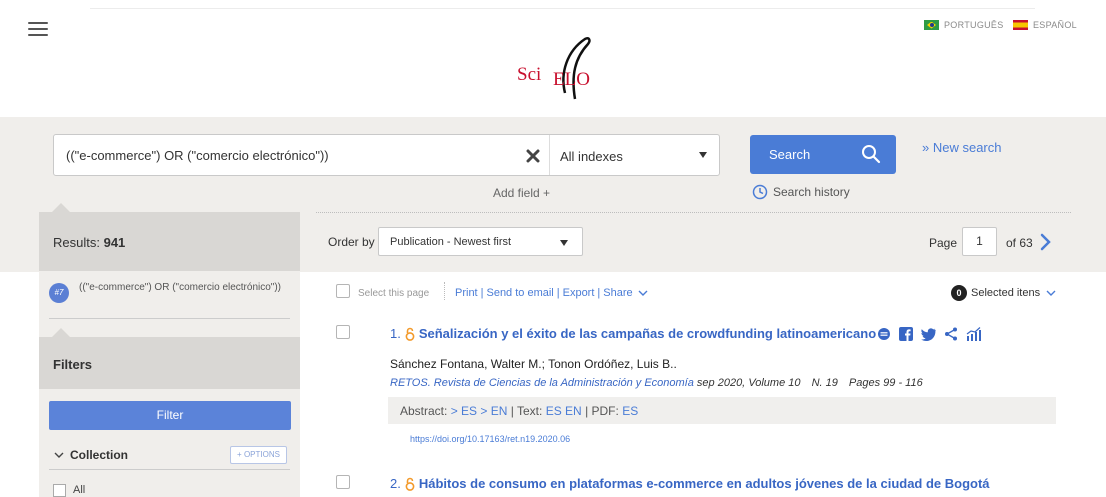  Describe the element at coordinates (693, 212) in the screenshot. I see `results-divider` at that location.